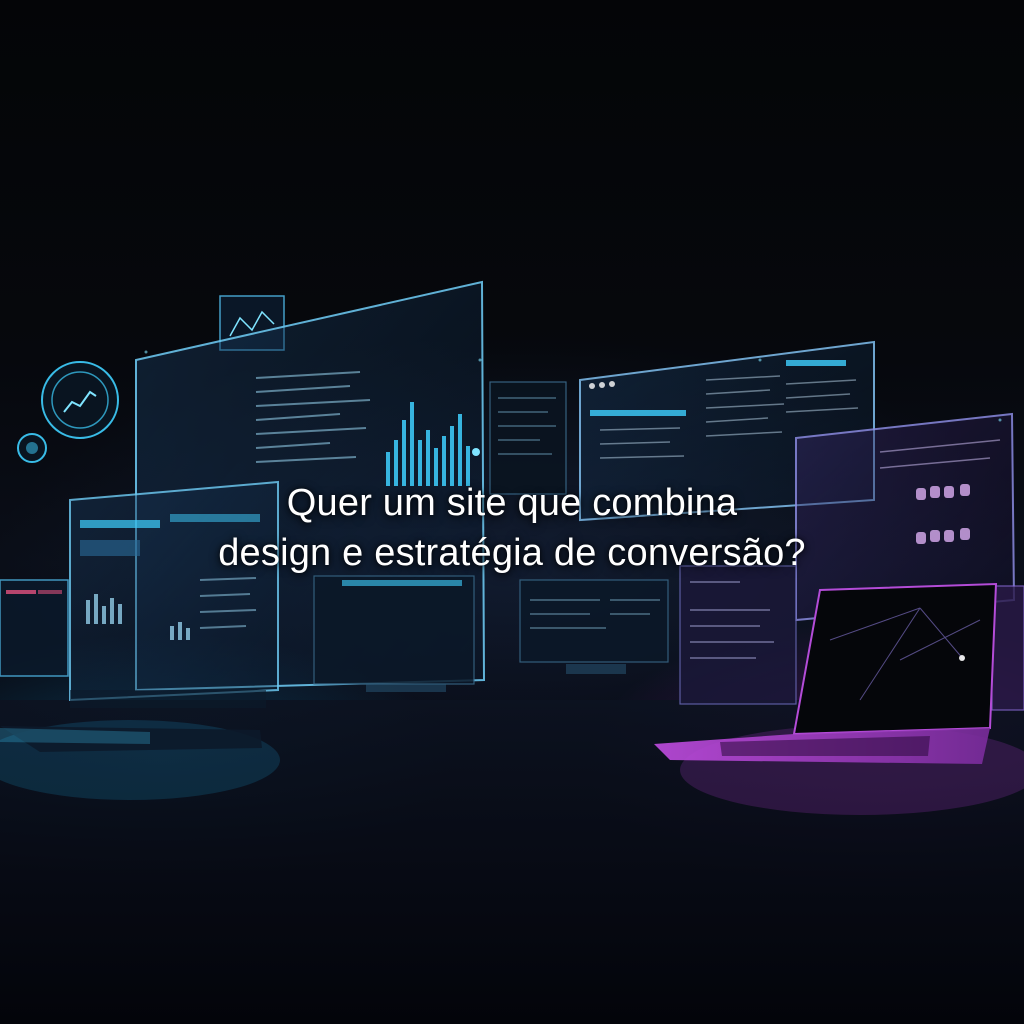 This screenshot has height=1024, width=1024. What do you see at coordinates (512, 553) in the screenshot?
I see `headline-line-2: design e estratégia de conversão?` at bounding box center [512, 553].